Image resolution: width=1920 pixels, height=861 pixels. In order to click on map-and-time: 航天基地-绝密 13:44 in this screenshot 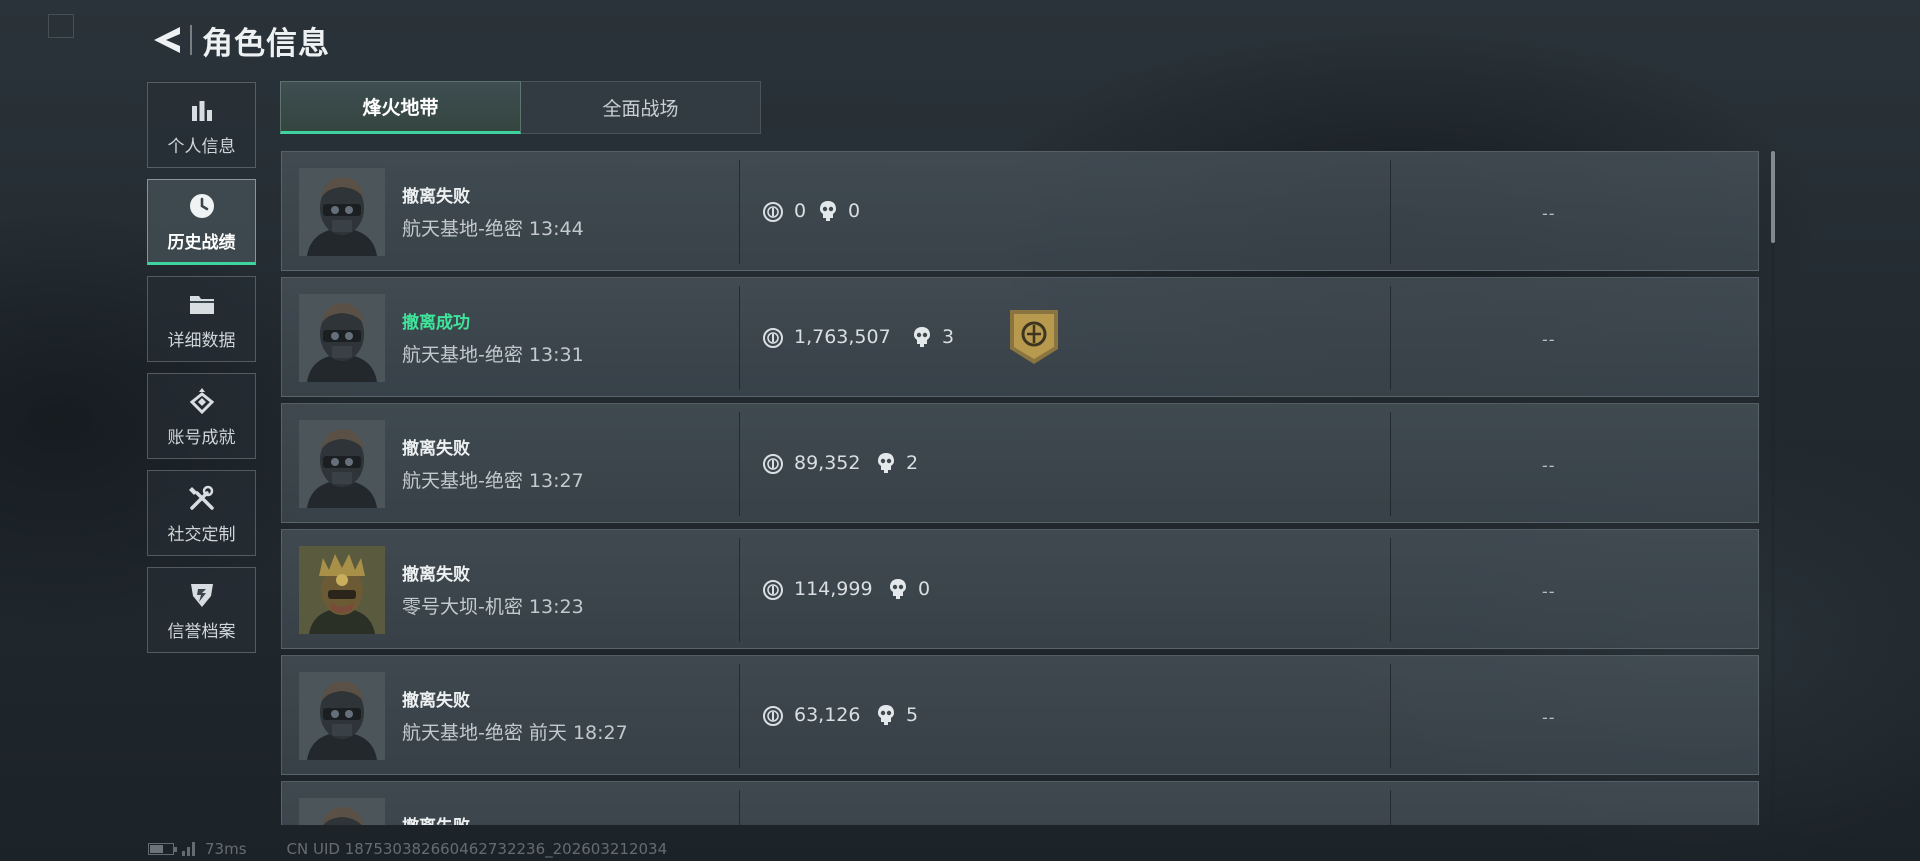, I will do `click(493, 227)`.